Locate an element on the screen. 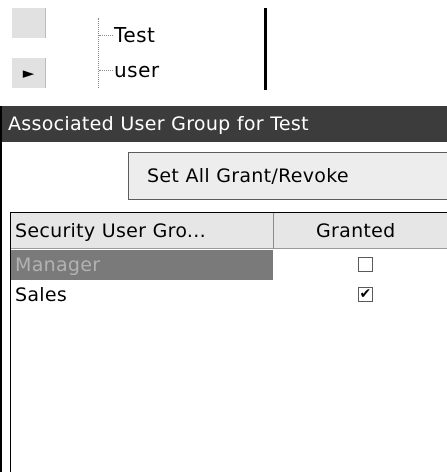 Image resolution: width=447 pixels, height=472 pixels. checkmark-icon: ✔ is located at coordinates (365, 294).